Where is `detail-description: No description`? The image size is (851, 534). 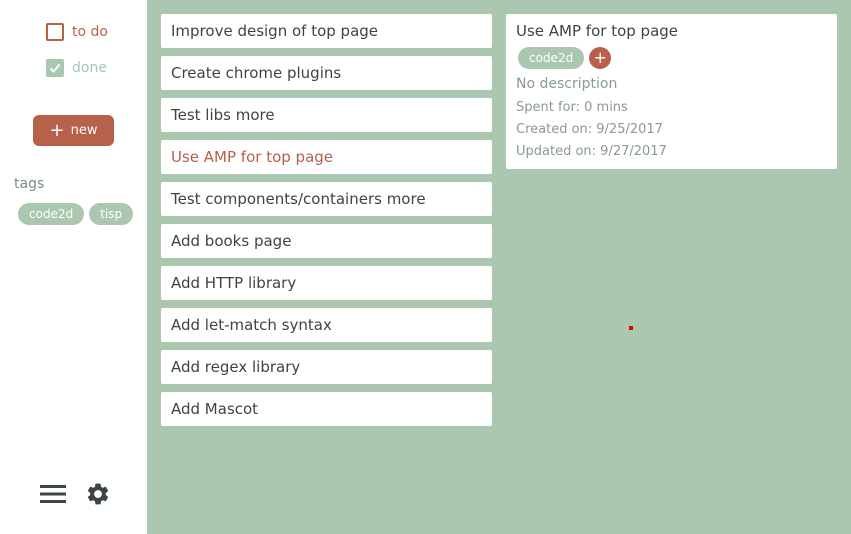
detail-description: No description is located at coordinates (671, 84).